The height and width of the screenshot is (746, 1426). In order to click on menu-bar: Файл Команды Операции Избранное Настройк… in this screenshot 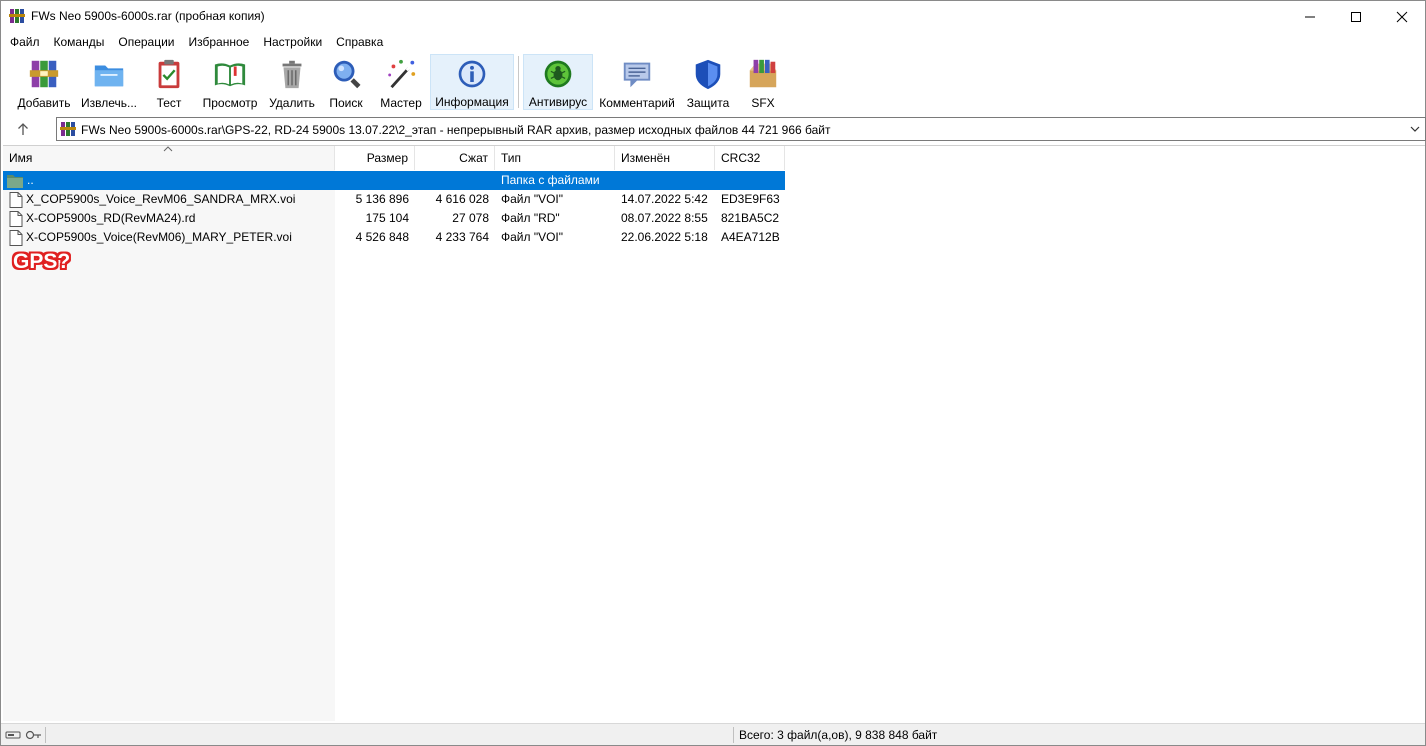, I will do `click(713, 42)`.